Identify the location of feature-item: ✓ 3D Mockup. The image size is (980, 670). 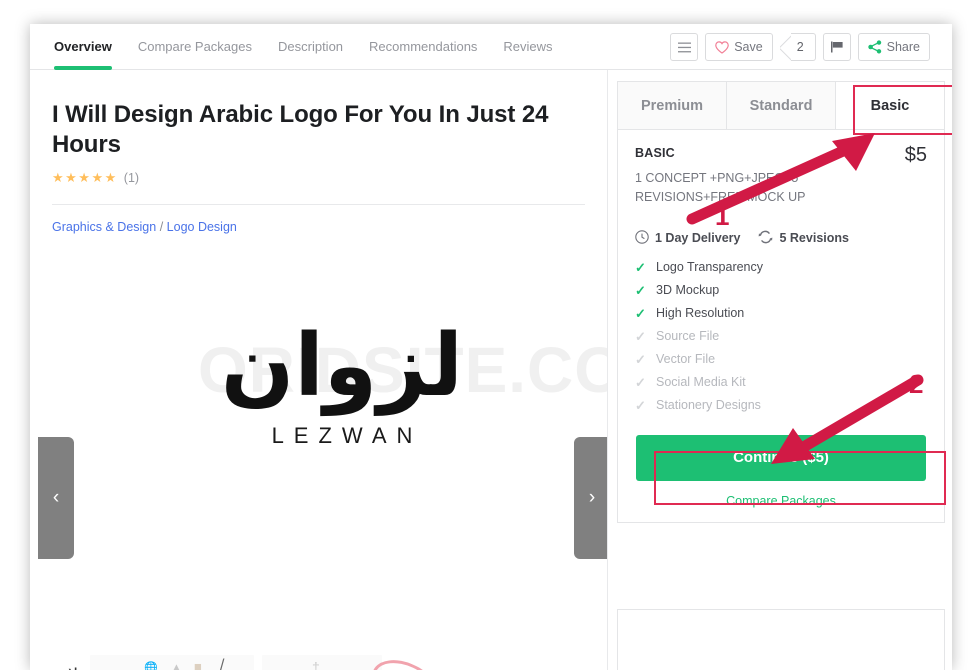
(781, 290).